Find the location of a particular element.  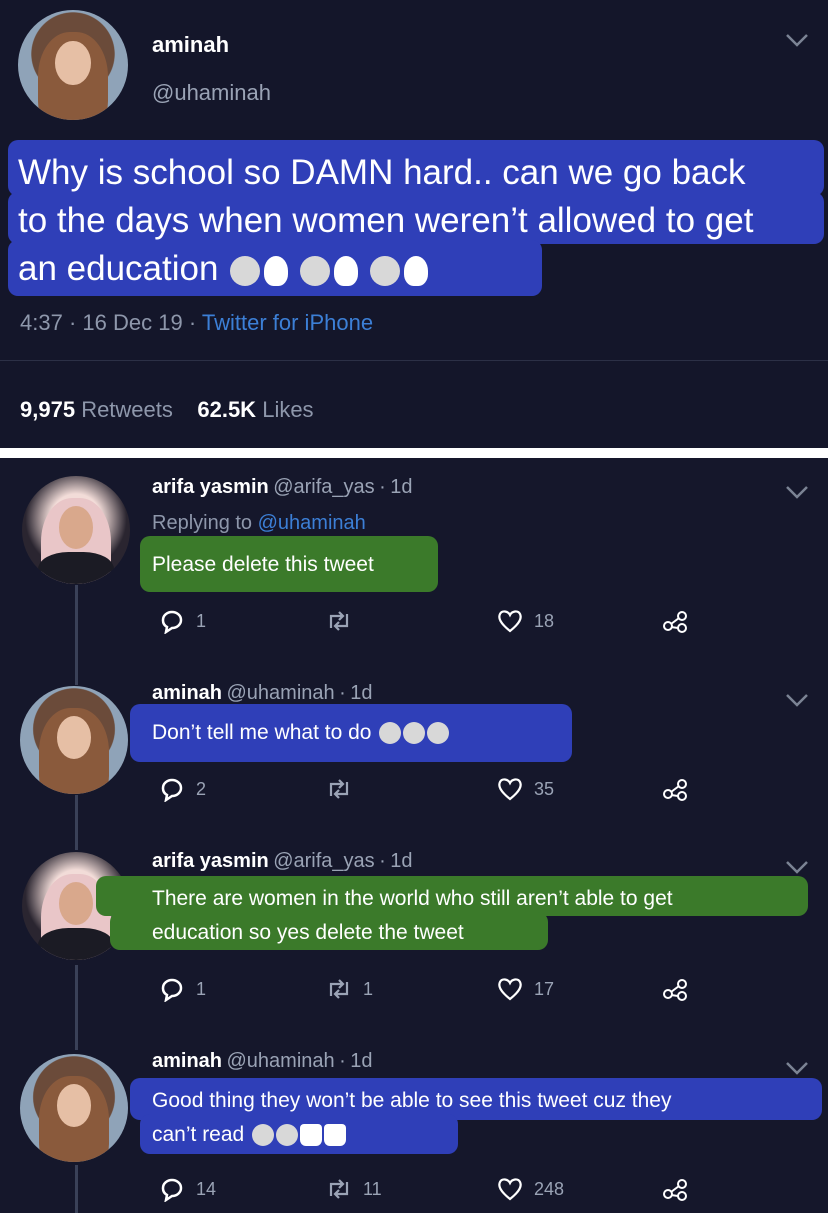

reply-text: Don’t tell me what to do is located at coordinates (301, 732).